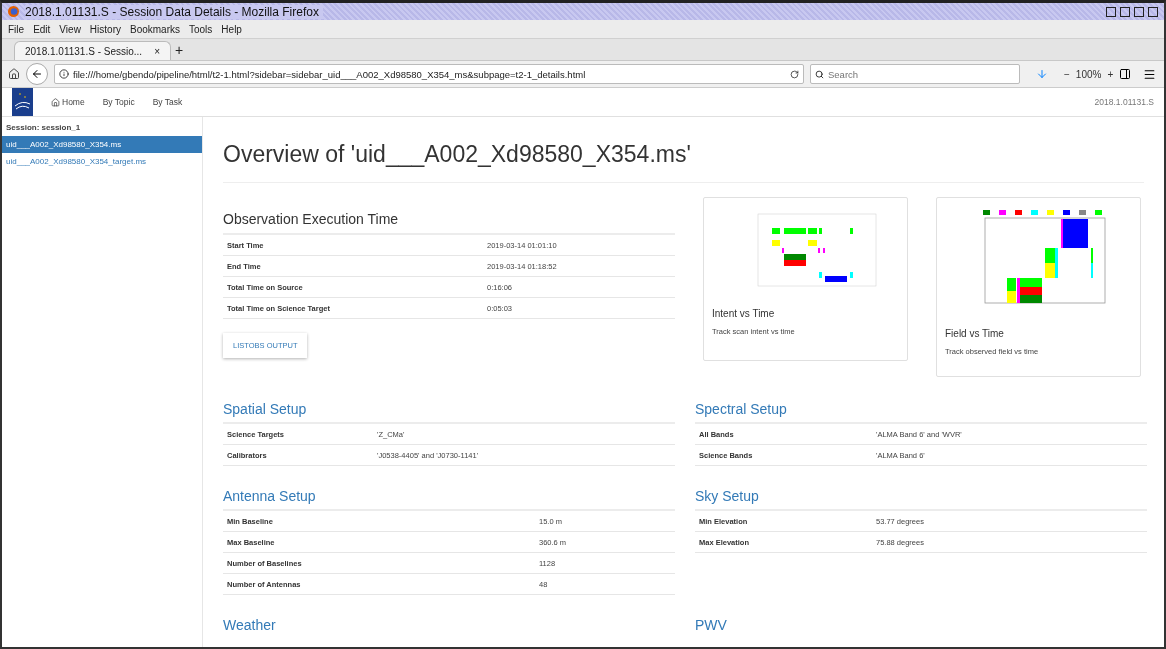  What do you see at coordinates (250, 625) in the screenshot?
I see `section-title: Weather` at bounding box center [250, 625].